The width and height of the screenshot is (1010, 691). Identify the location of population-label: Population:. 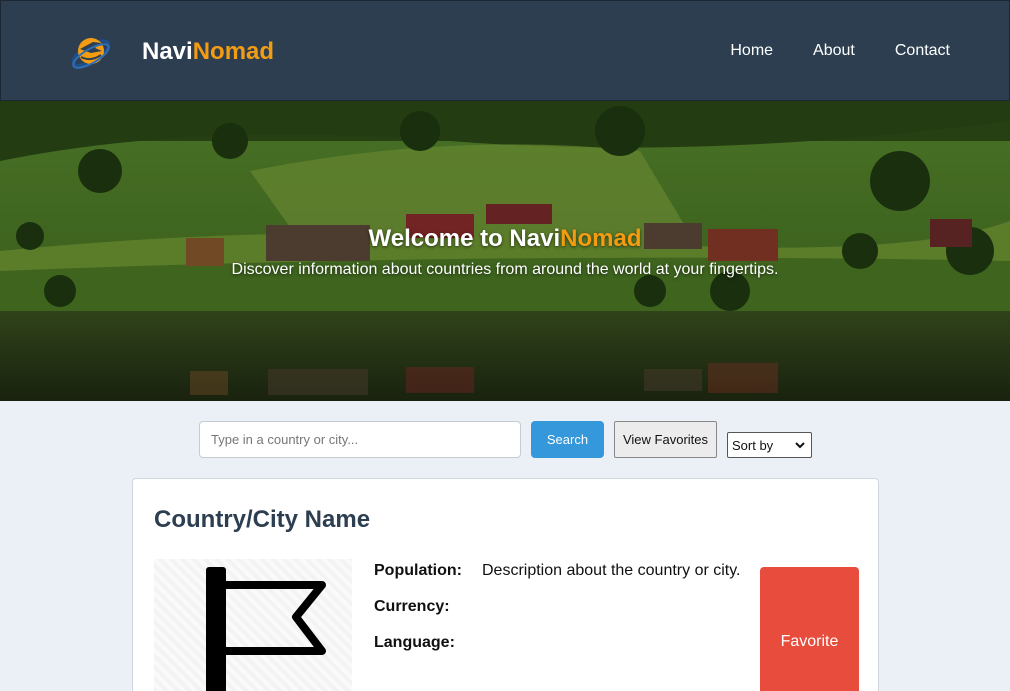
(418, 570).